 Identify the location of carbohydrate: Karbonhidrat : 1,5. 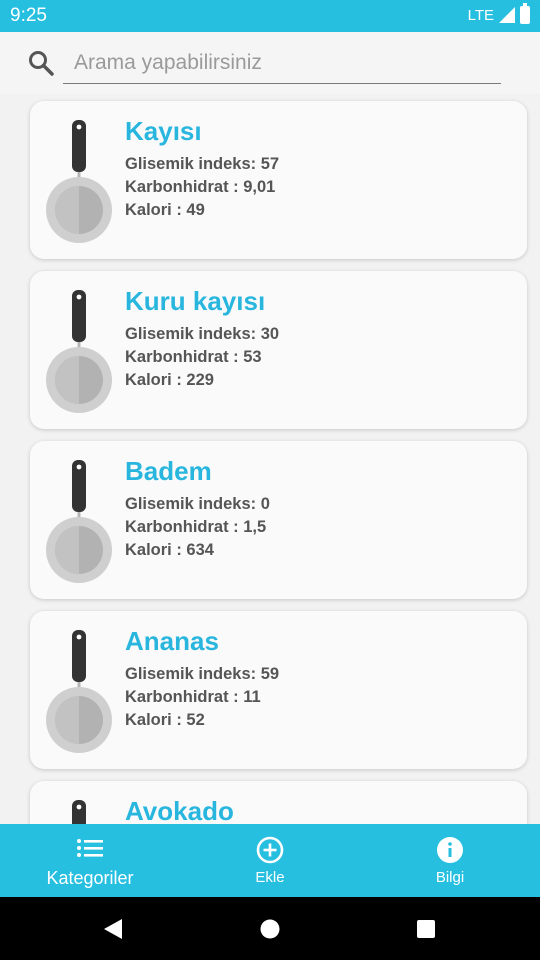
(196, 527).